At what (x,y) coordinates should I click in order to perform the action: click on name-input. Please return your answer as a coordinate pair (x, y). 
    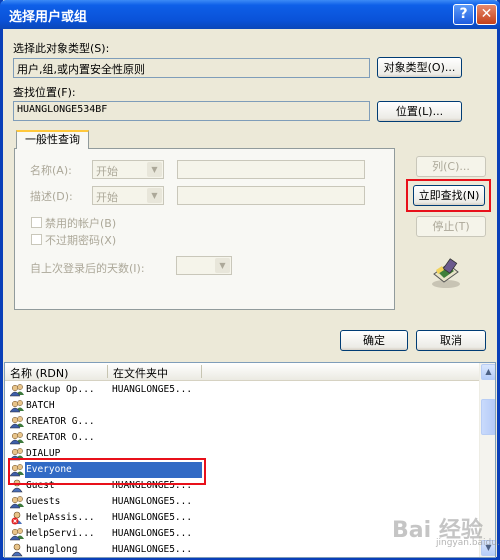
    Looking at the image, I should click on (271, 169).